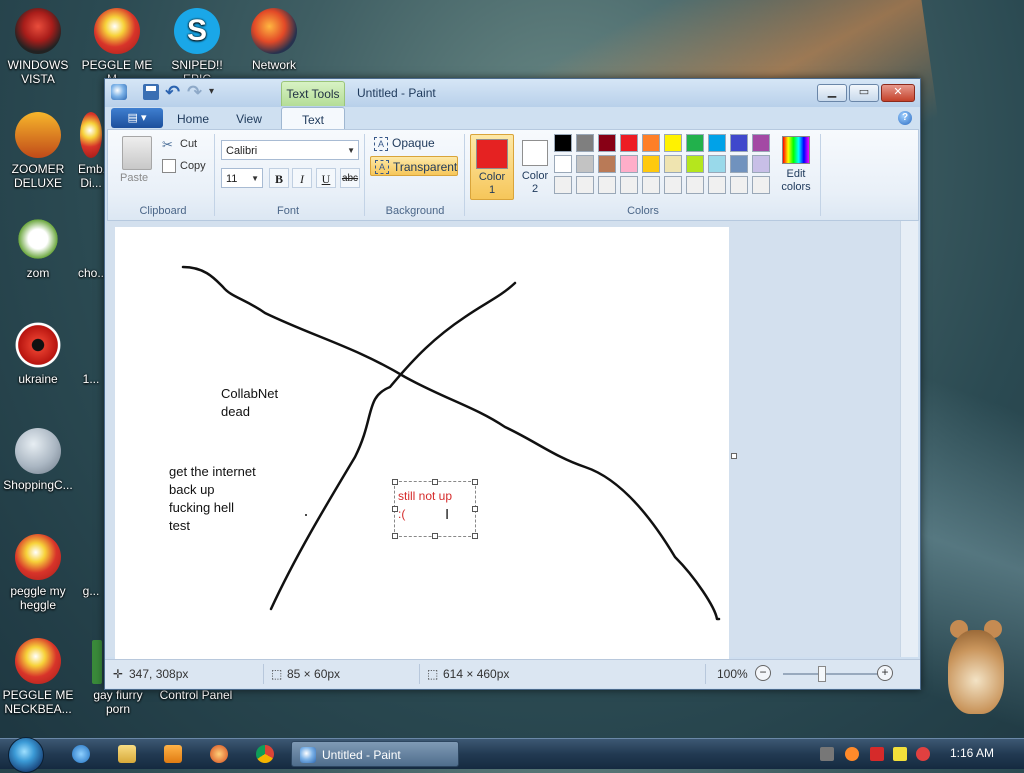 This screenshot has width=1024, height=773. Describe the element at coordinates (134, 178) in the screenshot. I see `paste-button: Paste` at that location.